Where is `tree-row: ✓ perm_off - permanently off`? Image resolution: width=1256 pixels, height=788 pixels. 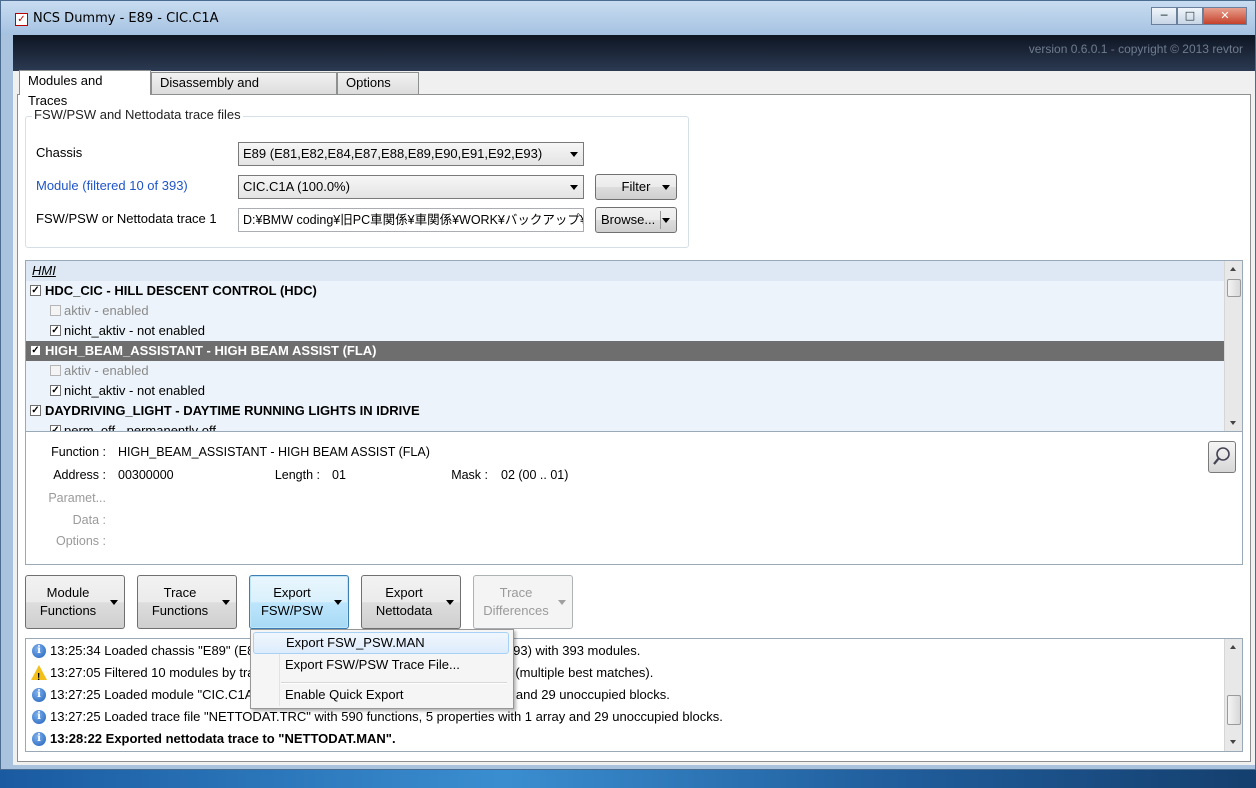
tree-row: ✓ perm_off - permanently off is located at coordinates (626, 426).